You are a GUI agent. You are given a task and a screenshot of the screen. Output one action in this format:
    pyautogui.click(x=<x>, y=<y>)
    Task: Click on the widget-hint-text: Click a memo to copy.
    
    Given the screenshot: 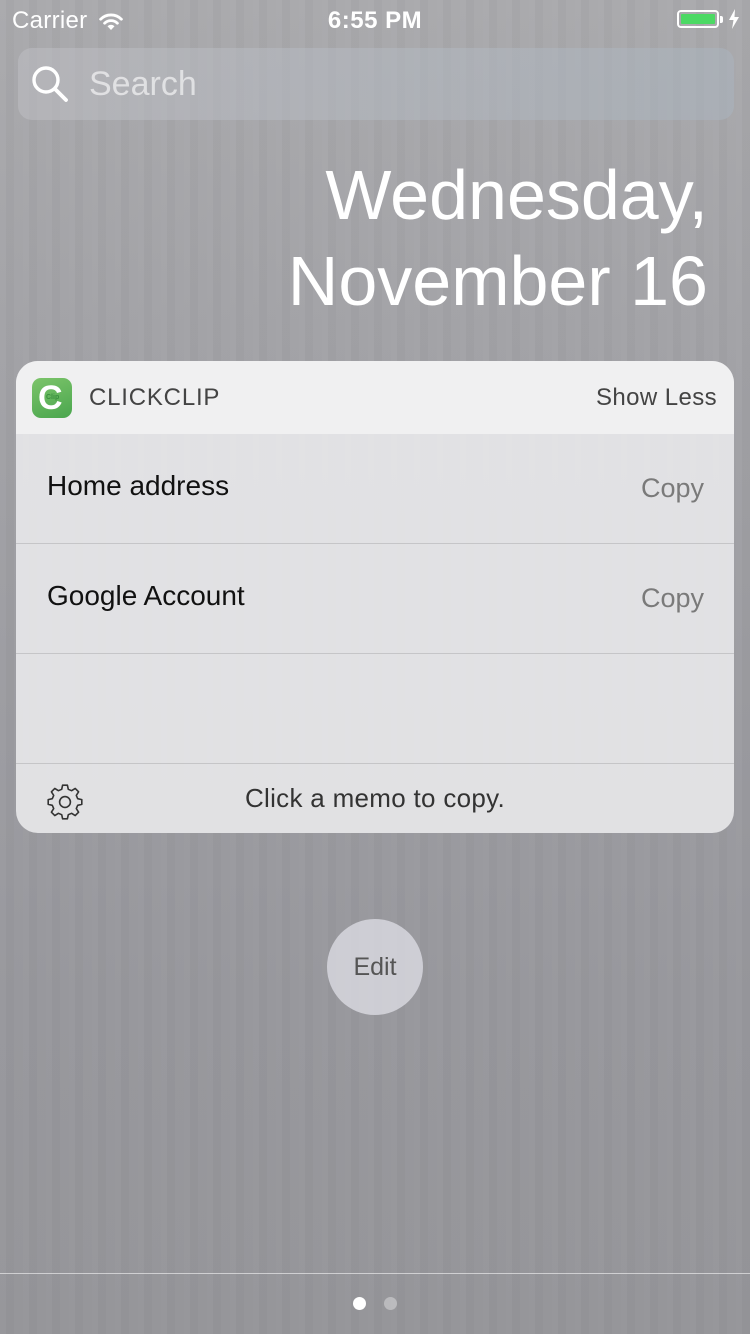 What is the action you would take?
    pyautogui.click(x=375, y=798)
    